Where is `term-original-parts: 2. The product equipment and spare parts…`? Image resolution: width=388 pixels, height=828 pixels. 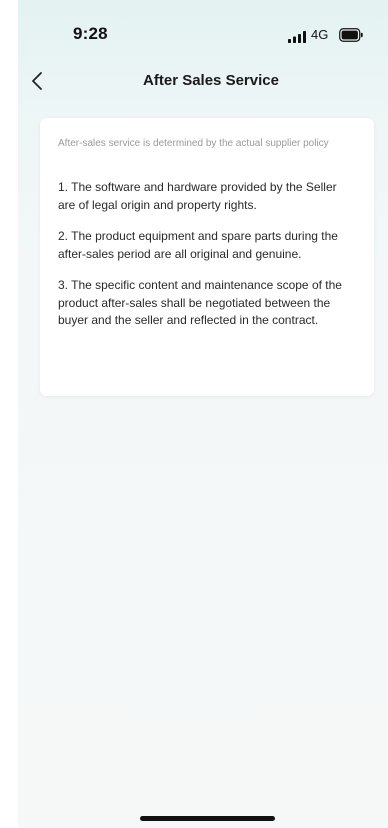 term-original-parts: 2. The product equipment and spare parts… is located at coordinates (198, 245).